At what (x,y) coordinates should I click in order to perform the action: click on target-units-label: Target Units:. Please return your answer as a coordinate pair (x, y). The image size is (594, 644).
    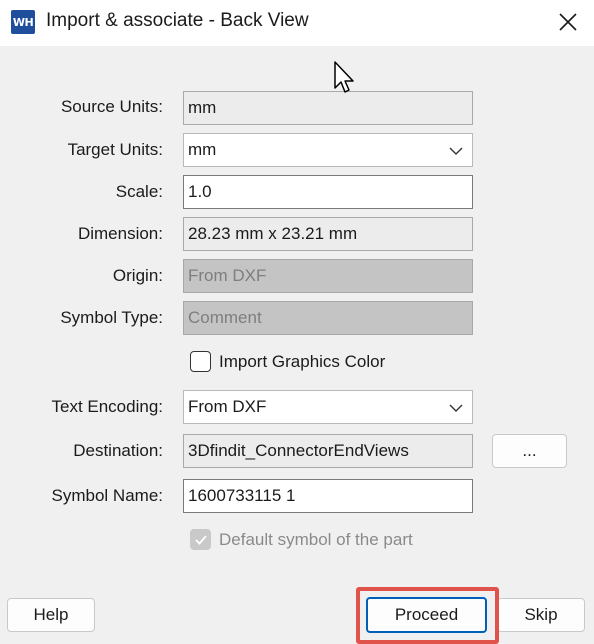
    Looking at the image, I should click on (115, 149).